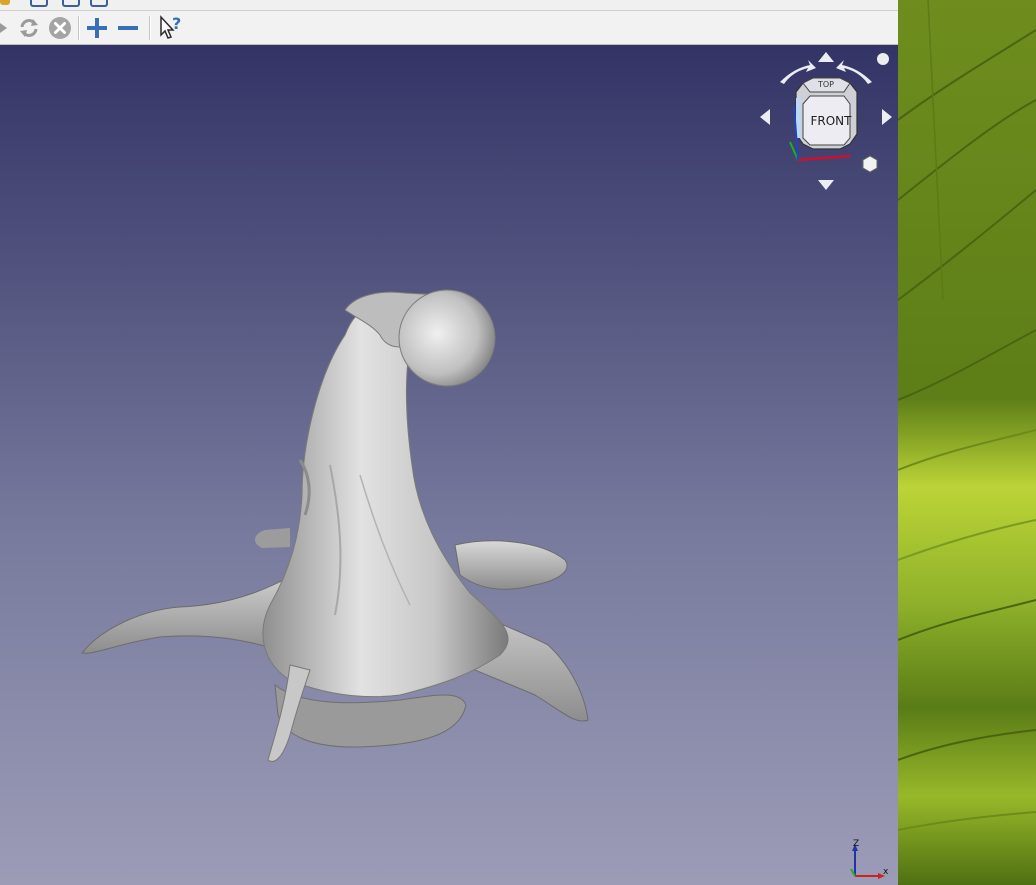 The width and height of the screenshot is (1036, 885). I want to click on cube-x-axis, so click(824, 158).